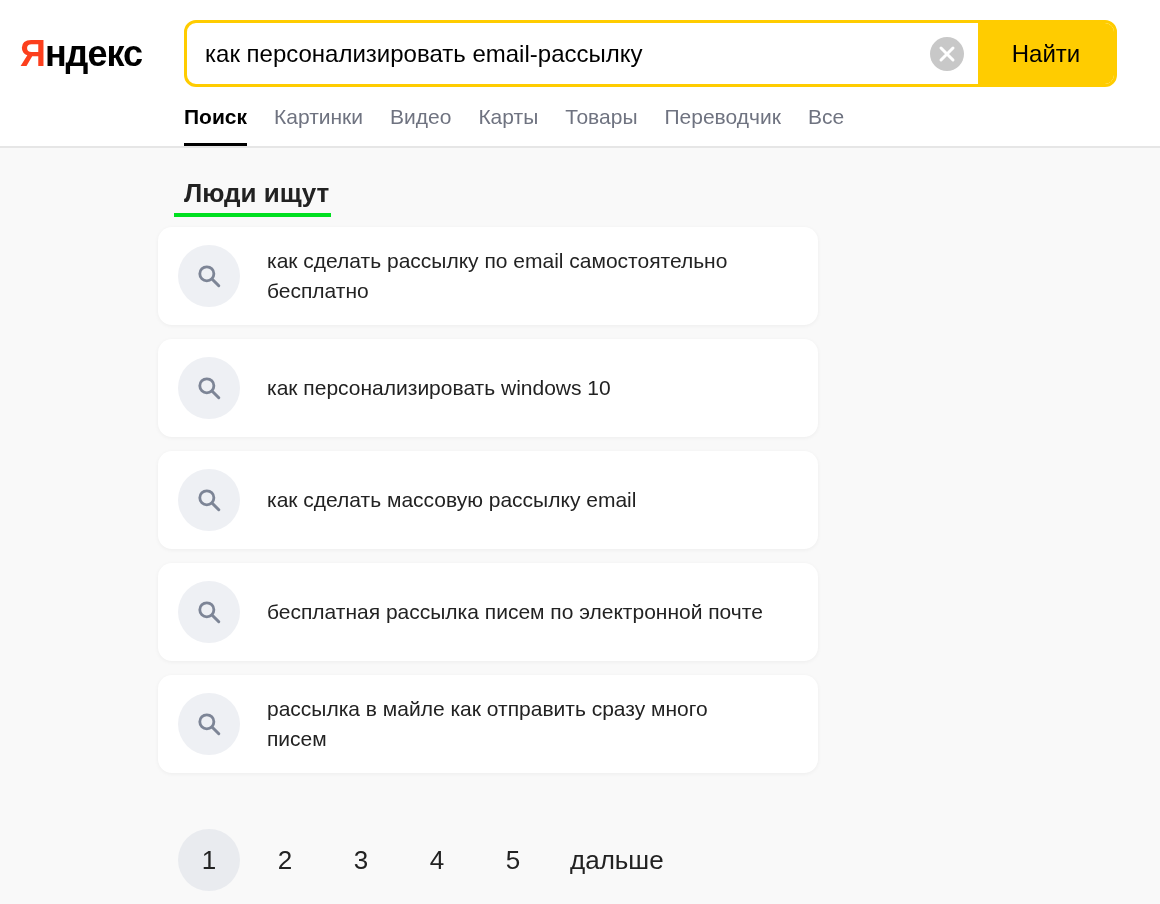 The width and height of the screenshot is (1160, 904). Describe the element at coordinates (437, 860) in the screenshot. I see `page-link: 4` at that location.